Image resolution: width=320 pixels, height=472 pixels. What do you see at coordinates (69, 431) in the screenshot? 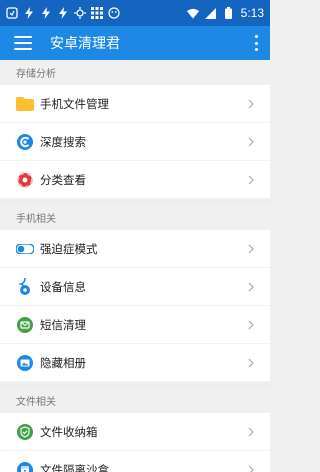
I see `item-label: 文件收纳箱` at bounding box center [69, 431].